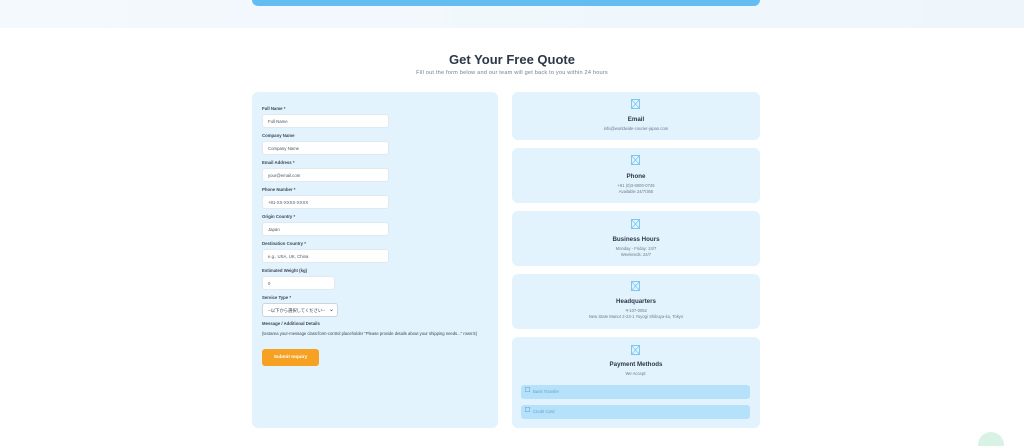  Describe the element at coordinates (331, 310) in the screenshot. I see `chevron-down-icon: ⌄` at that location.